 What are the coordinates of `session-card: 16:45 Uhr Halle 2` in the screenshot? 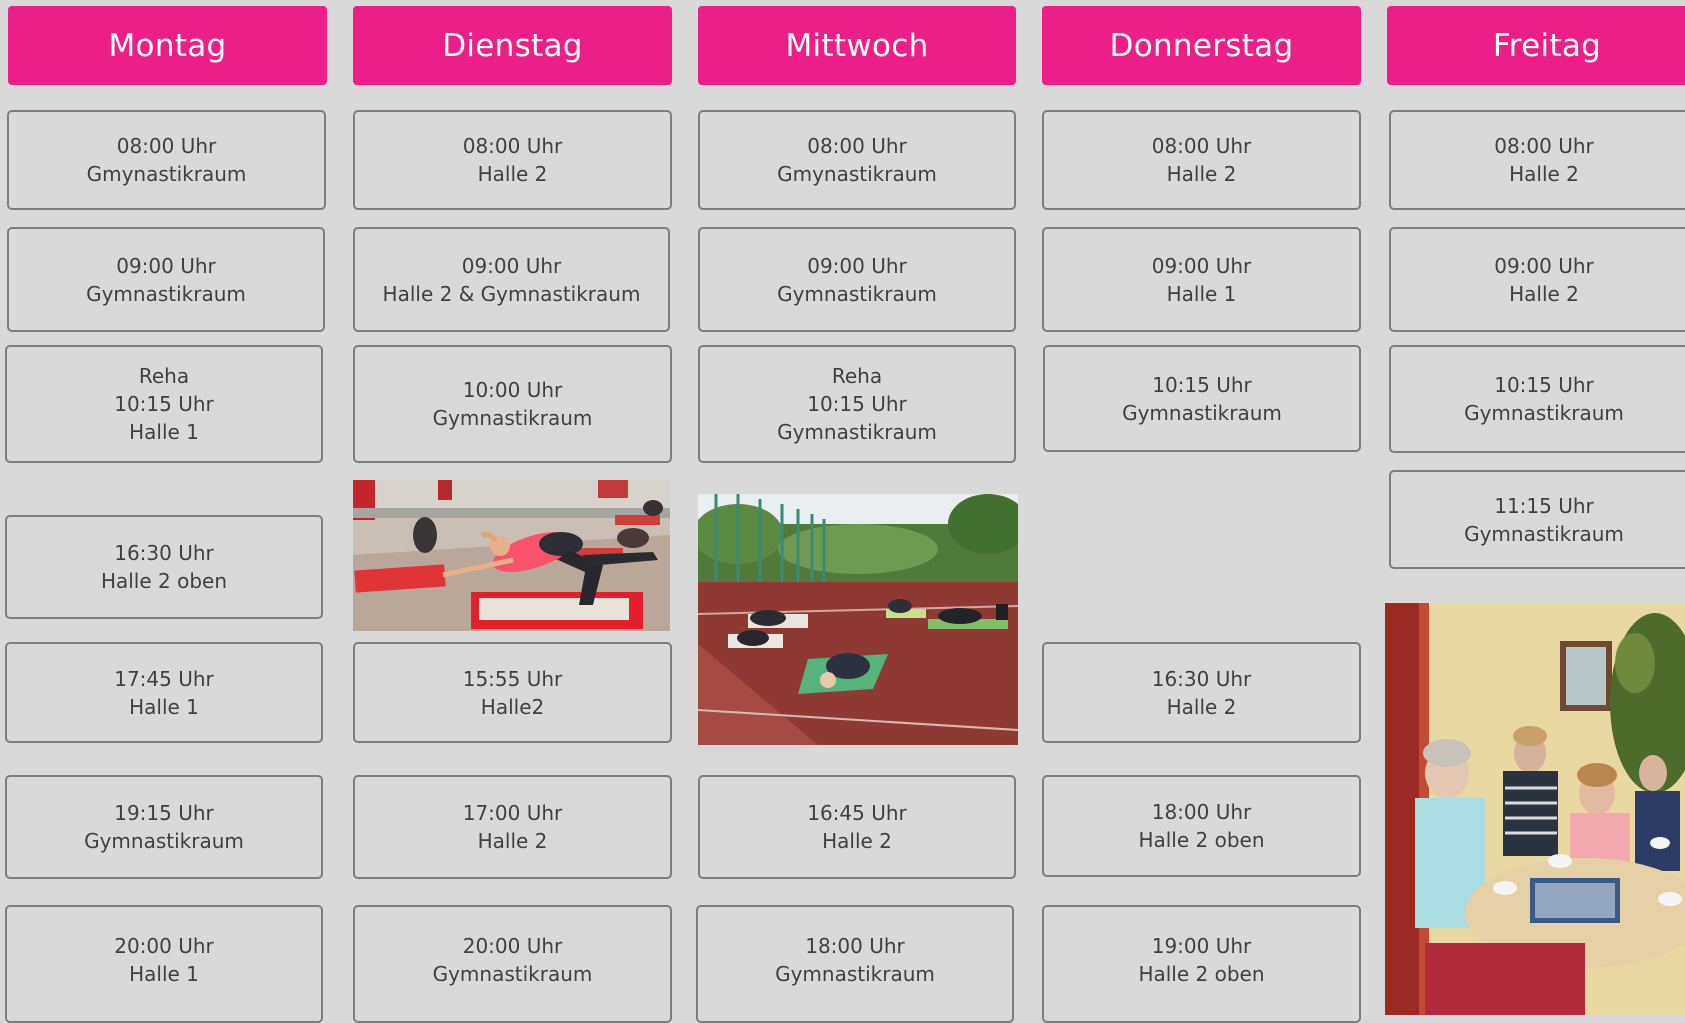 It's located at (857, 827).